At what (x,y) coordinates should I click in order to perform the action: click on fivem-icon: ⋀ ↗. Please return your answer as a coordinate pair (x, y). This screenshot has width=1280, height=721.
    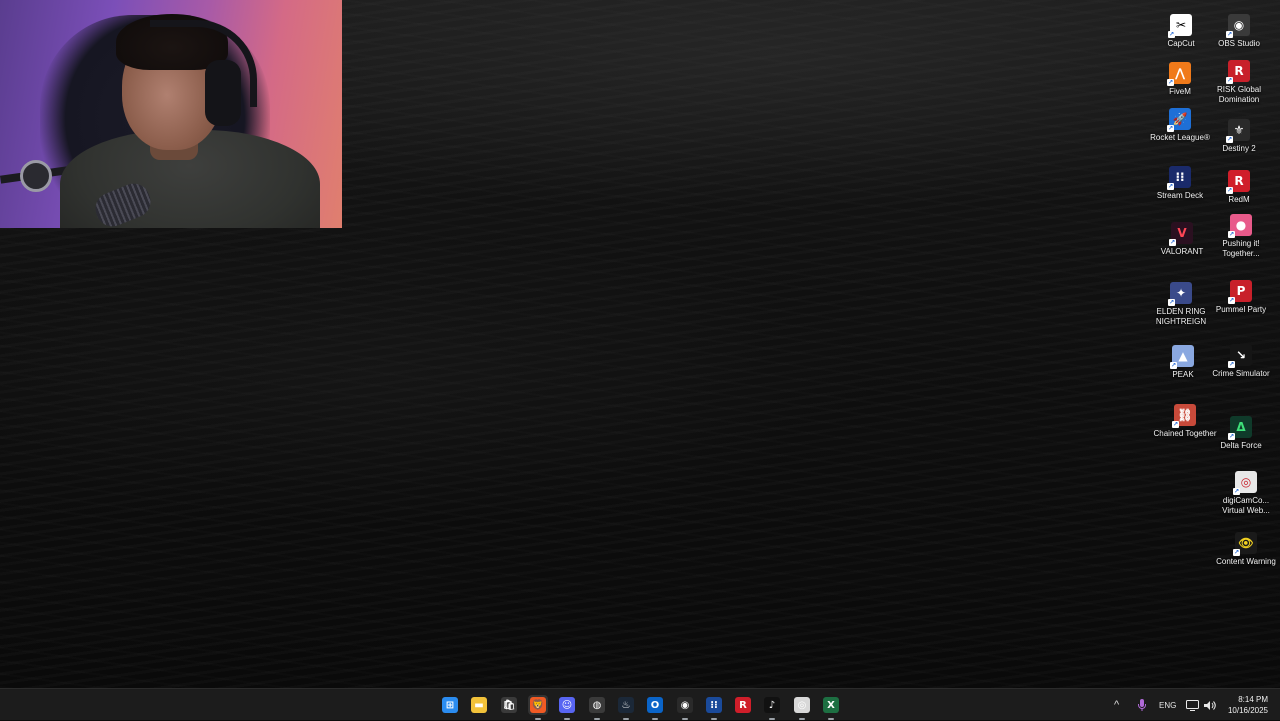
    Looking at the image, I should click on (1179, 74).